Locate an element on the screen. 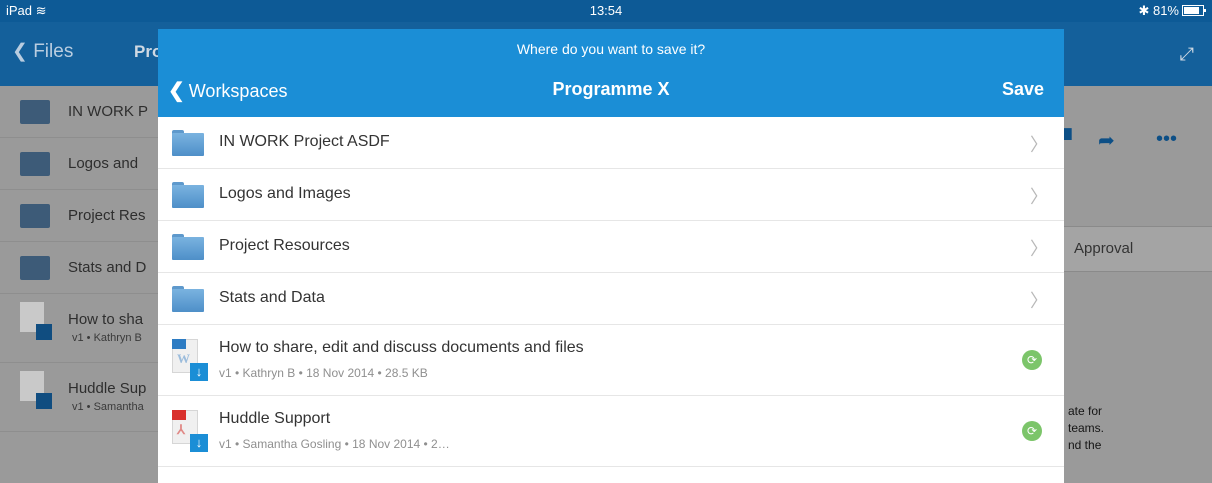 This screenshot has width=1212, height=483. bluetooth-icon: ✱ is located at coordinates (1144, 10).